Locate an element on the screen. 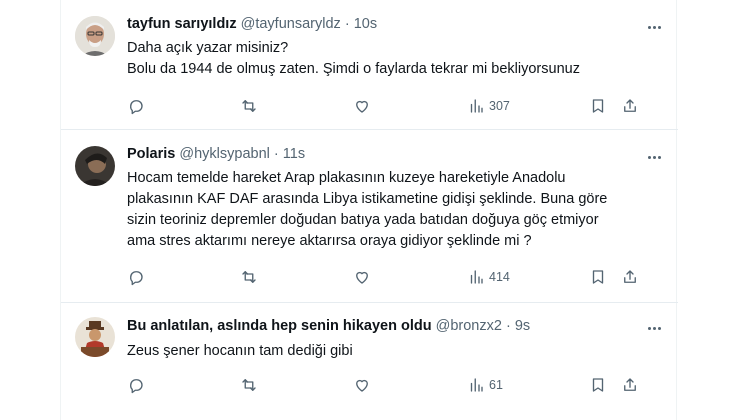 This screenshot has width=730, height=420. tweet-text-line: Daha açık yazar misiniz? is located at coordinates (208, 48).